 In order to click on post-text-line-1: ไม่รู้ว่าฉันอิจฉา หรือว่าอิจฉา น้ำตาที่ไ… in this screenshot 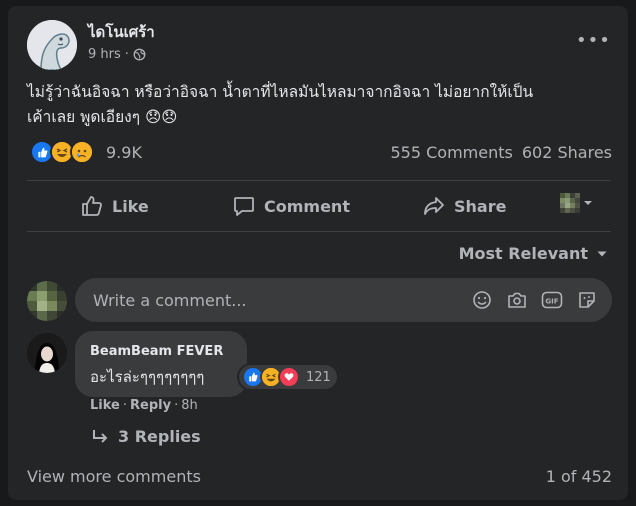, I will do `click(280, 92)`.